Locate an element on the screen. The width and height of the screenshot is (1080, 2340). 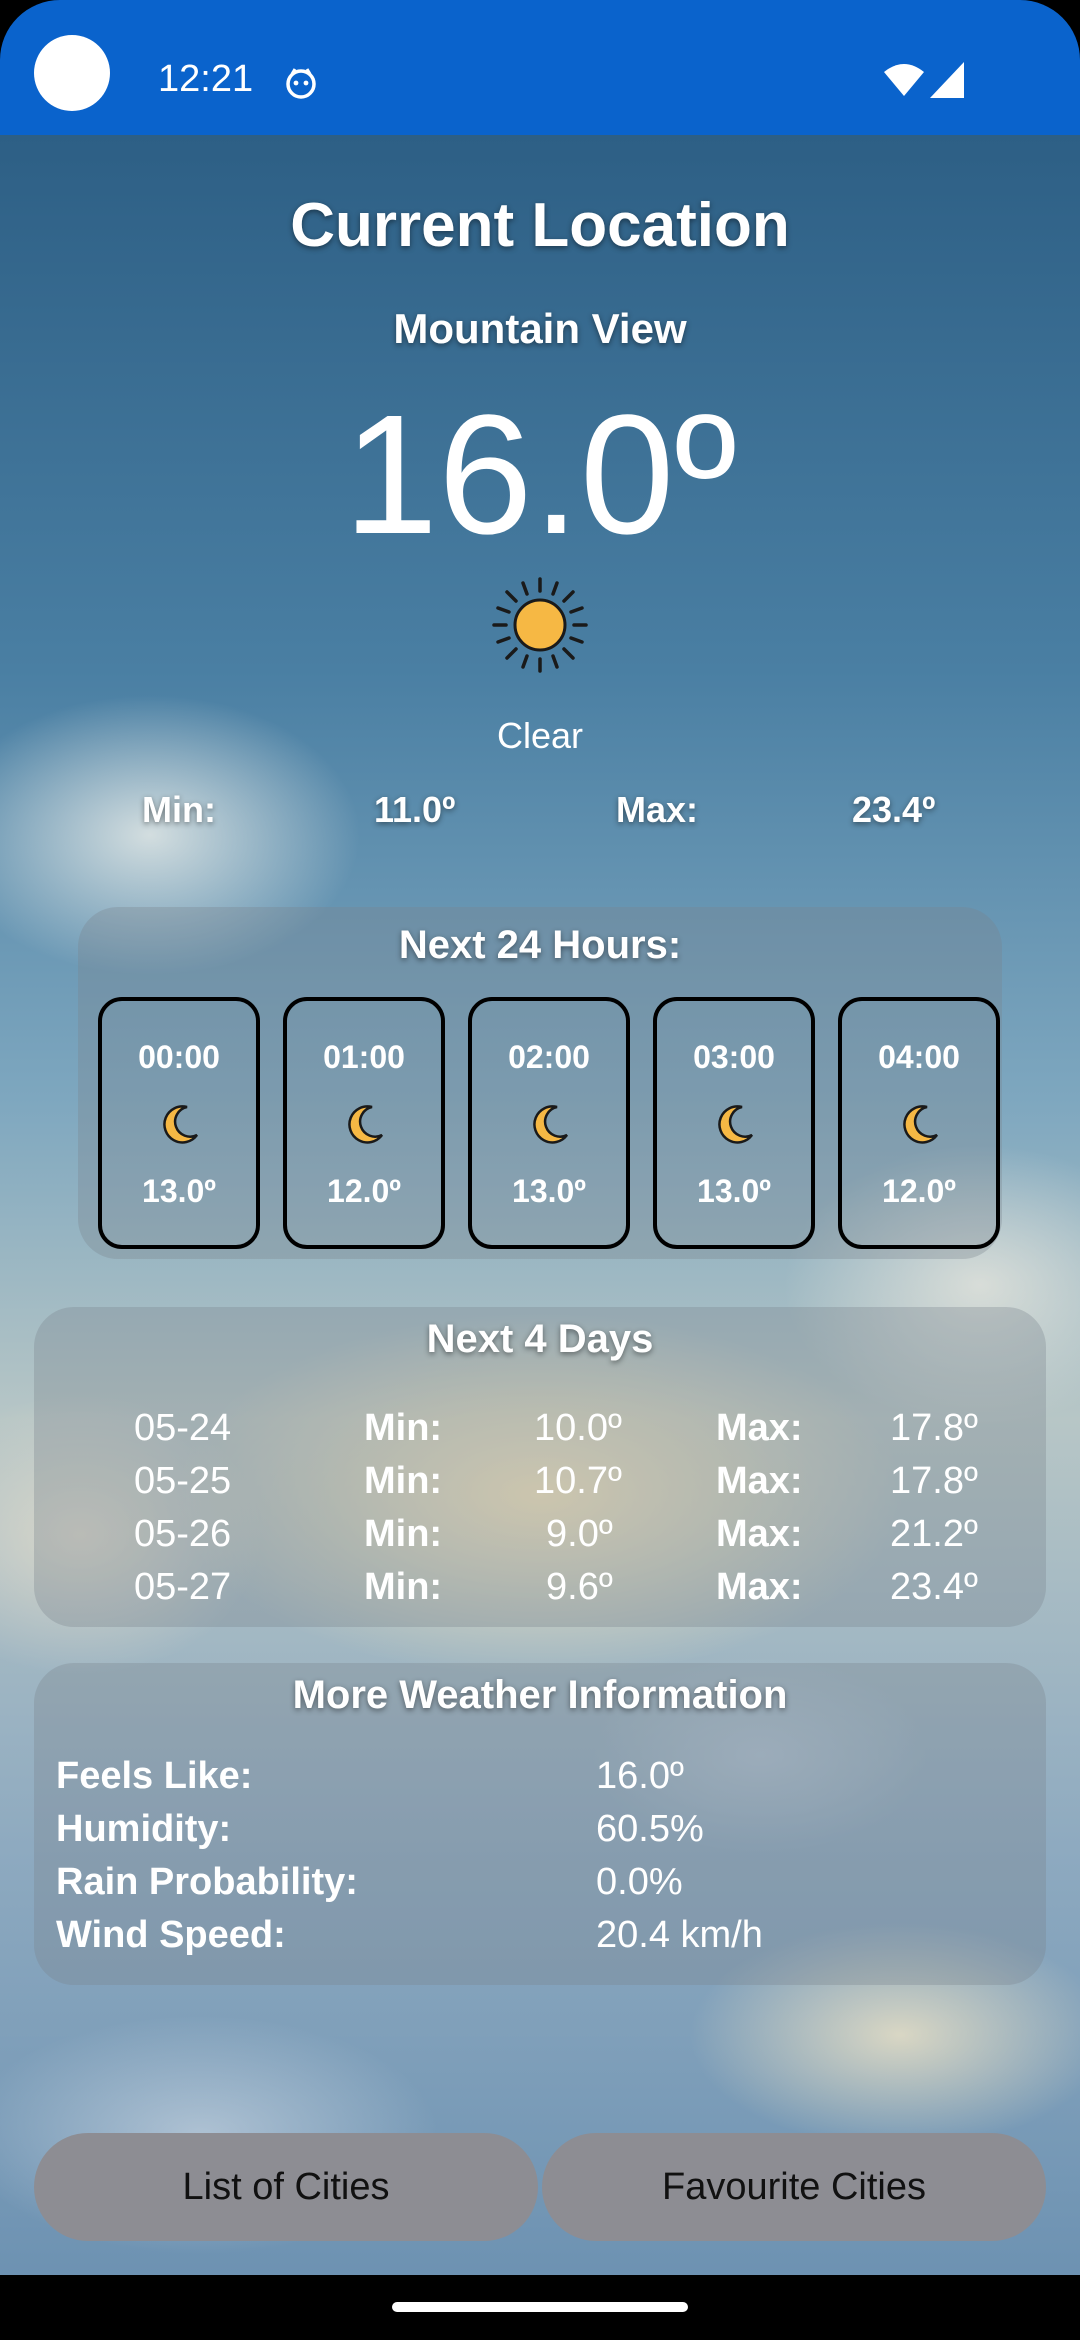
city-name: Mountain View is located at coordinates (540, 328).